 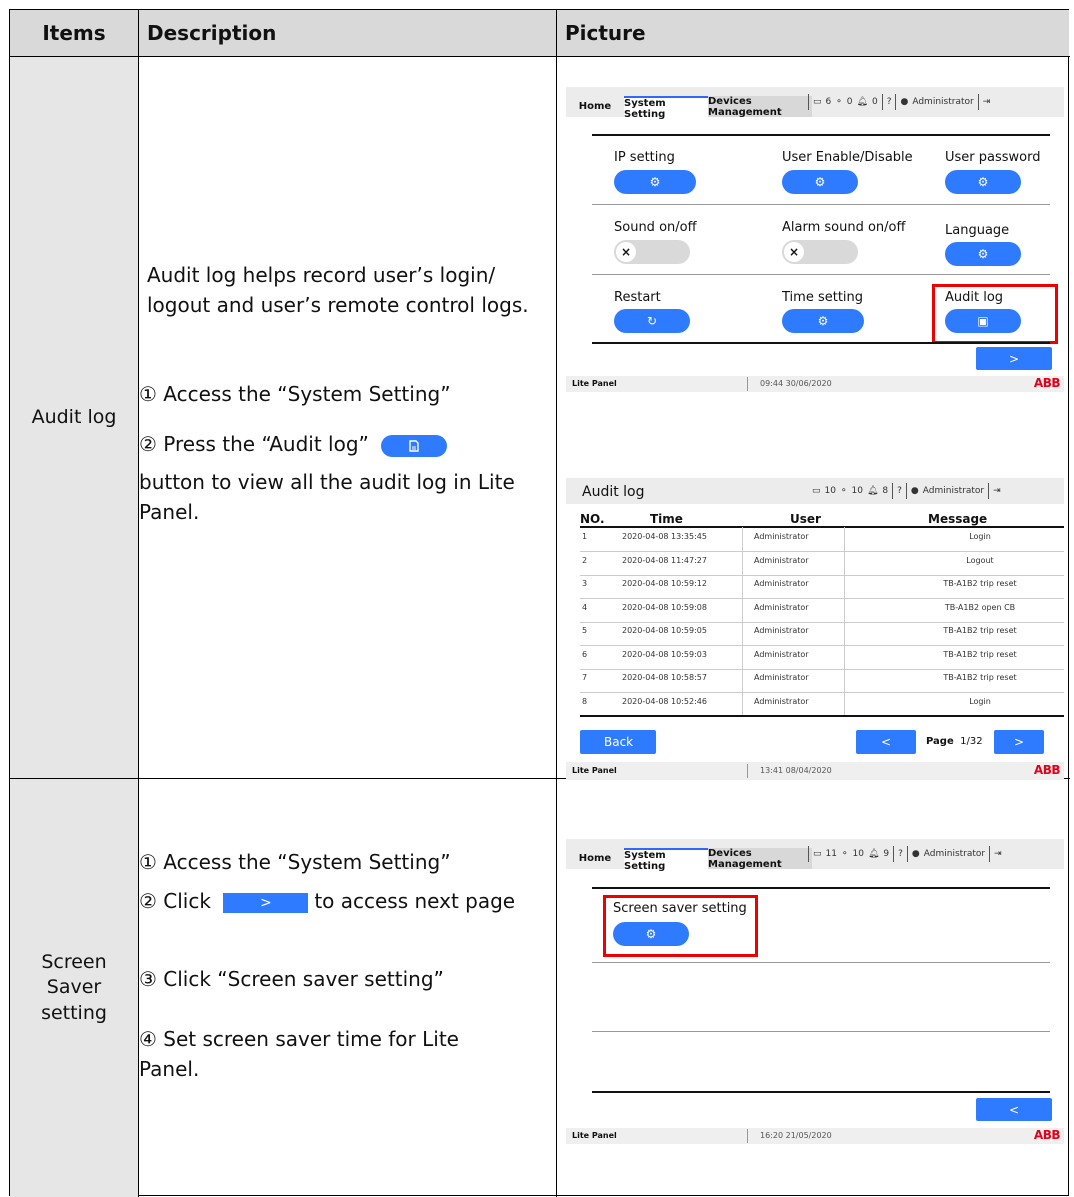 I want to click on setting-label-alarm-sound: Alarm sound on/off, so click(x=844, y=227).